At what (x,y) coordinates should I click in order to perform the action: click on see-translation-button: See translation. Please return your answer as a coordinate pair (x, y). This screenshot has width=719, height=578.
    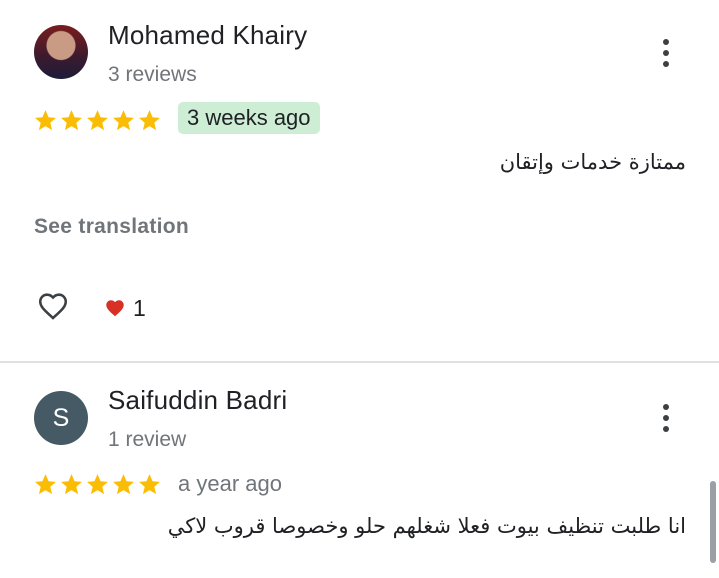
    Looking at the image, I should click on (111, 227).